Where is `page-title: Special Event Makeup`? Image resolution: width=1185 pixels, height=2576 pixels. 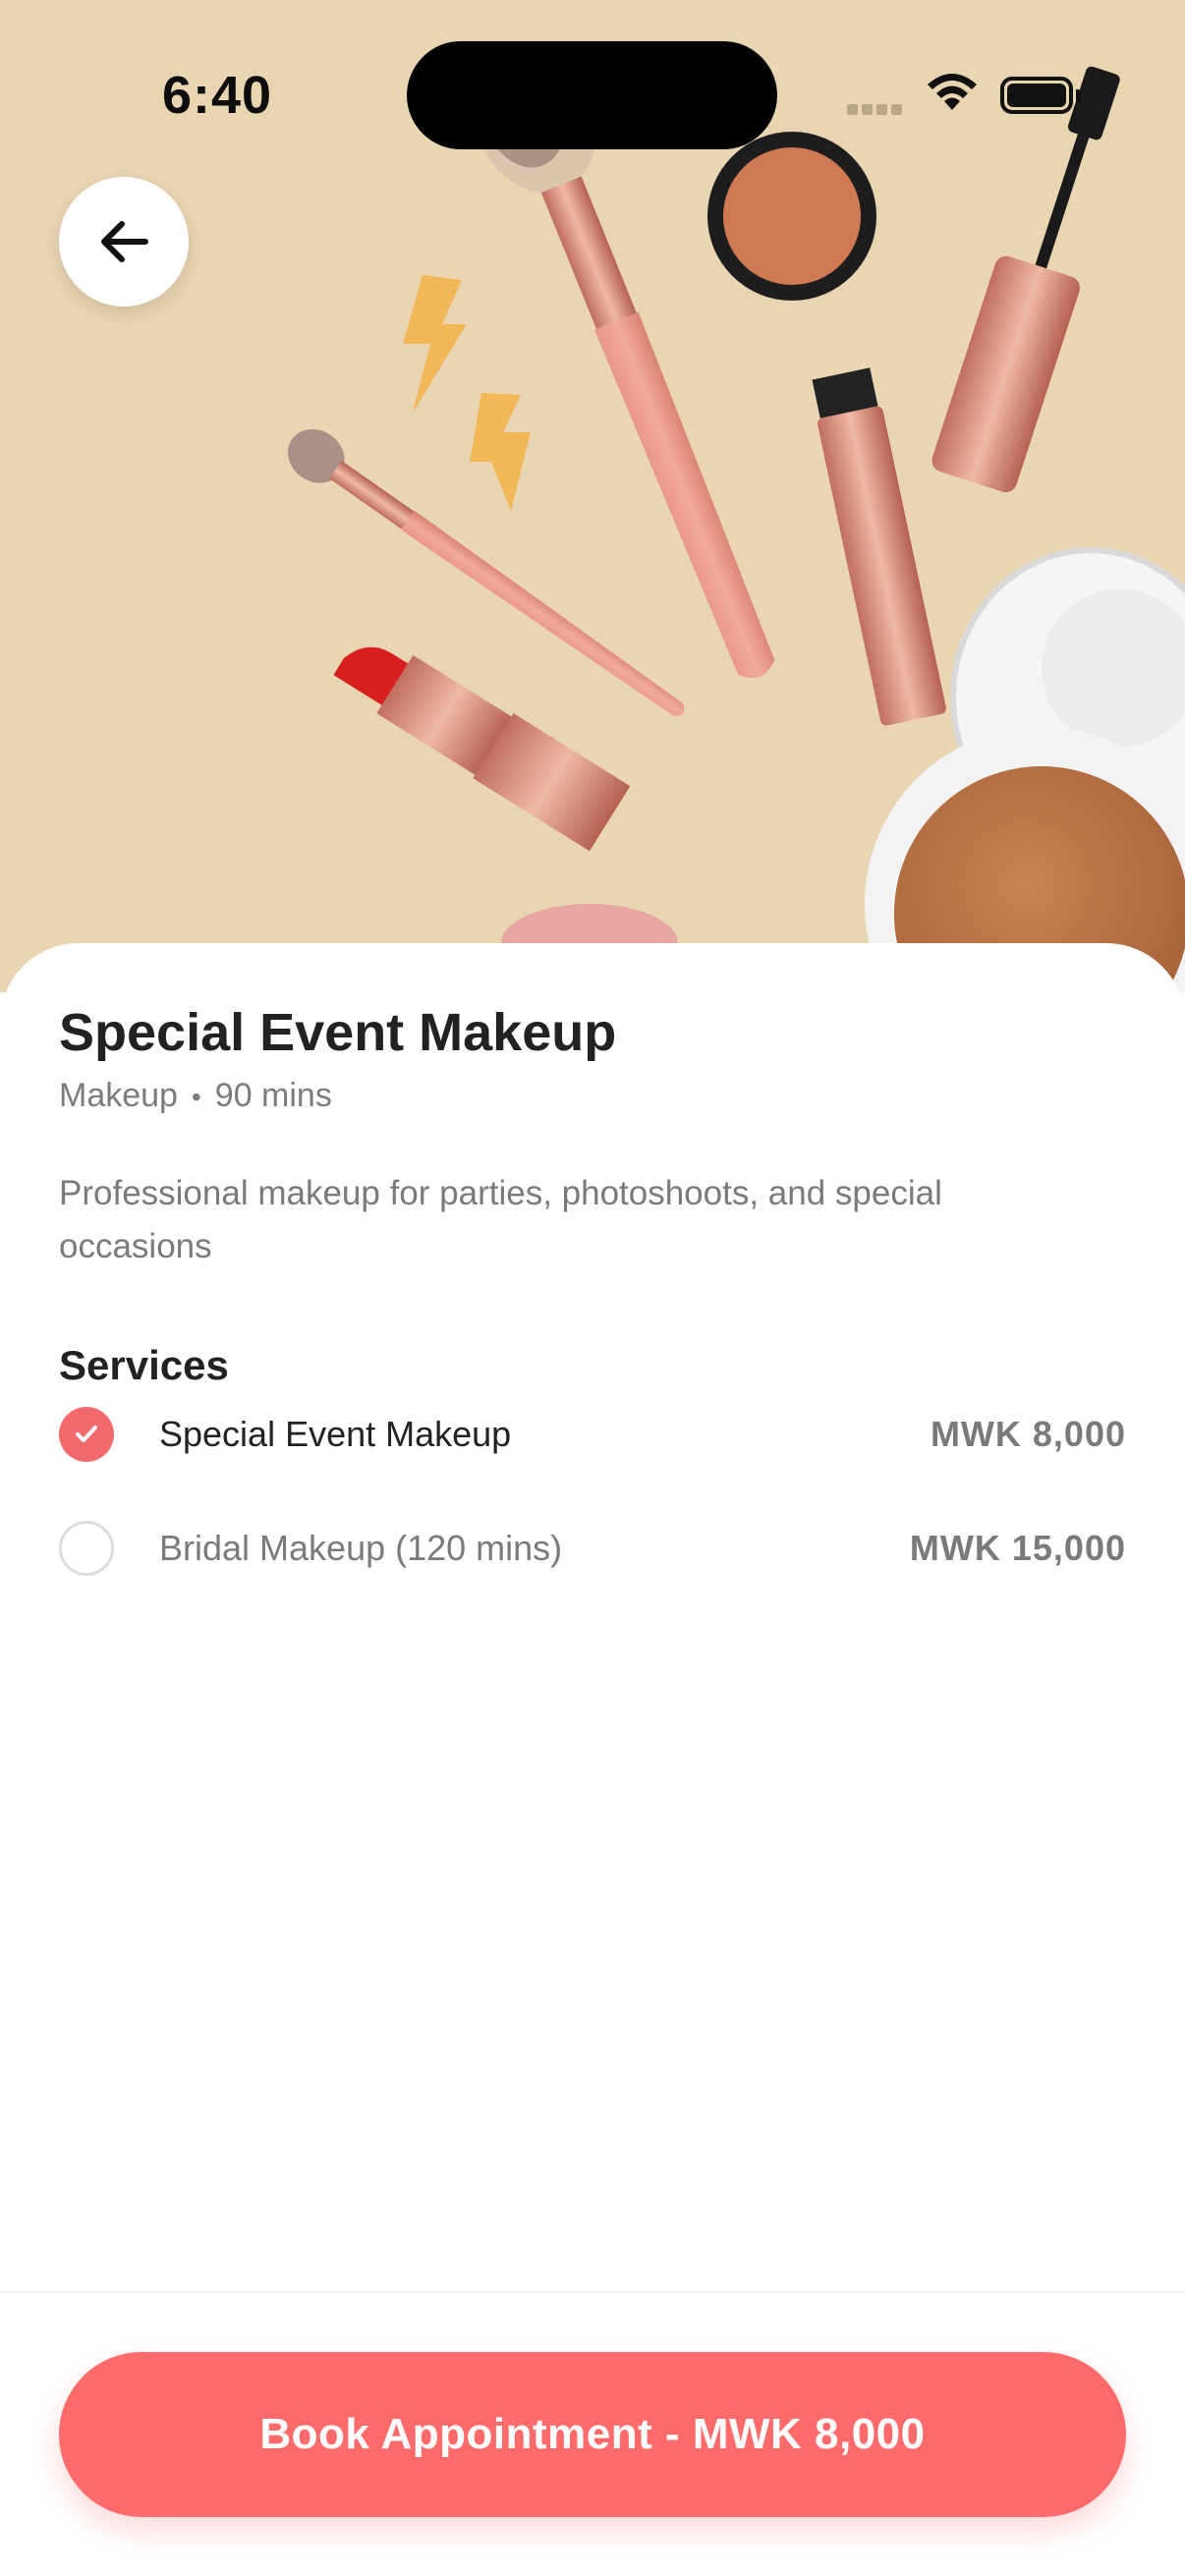 page-title: Special Event Makeup is located at coordinates (338, 1032).